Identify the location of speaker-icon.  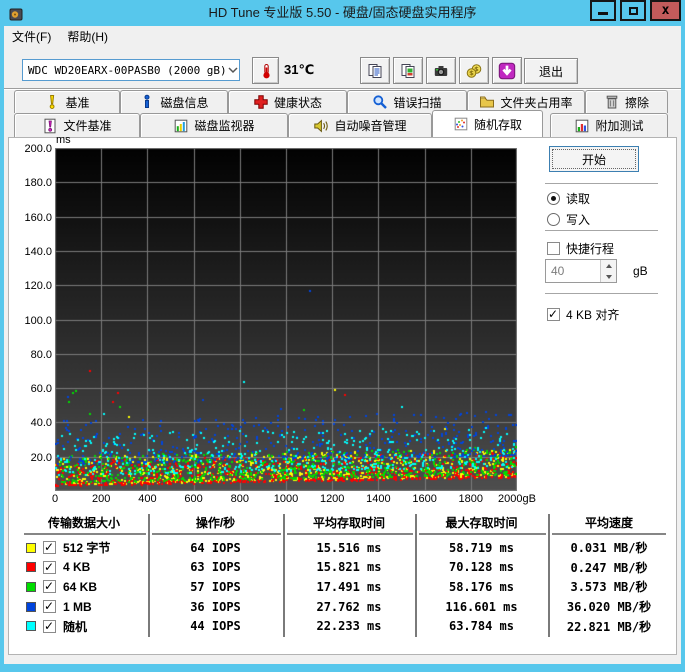
(321, 125).